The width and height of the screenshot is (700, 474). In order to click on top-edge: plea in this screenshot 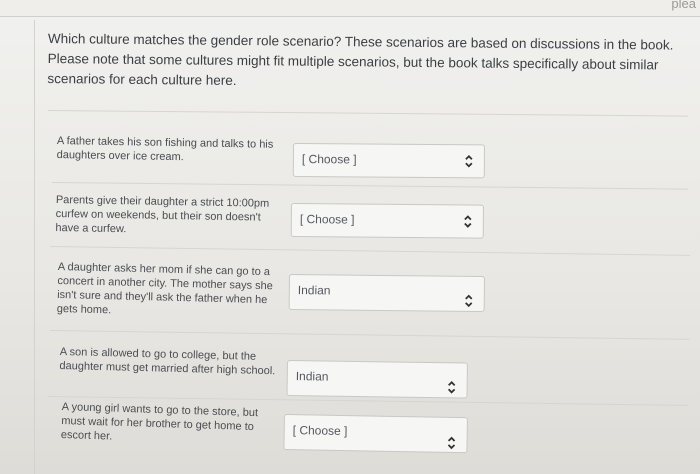, I will do `click(350, 8)`.